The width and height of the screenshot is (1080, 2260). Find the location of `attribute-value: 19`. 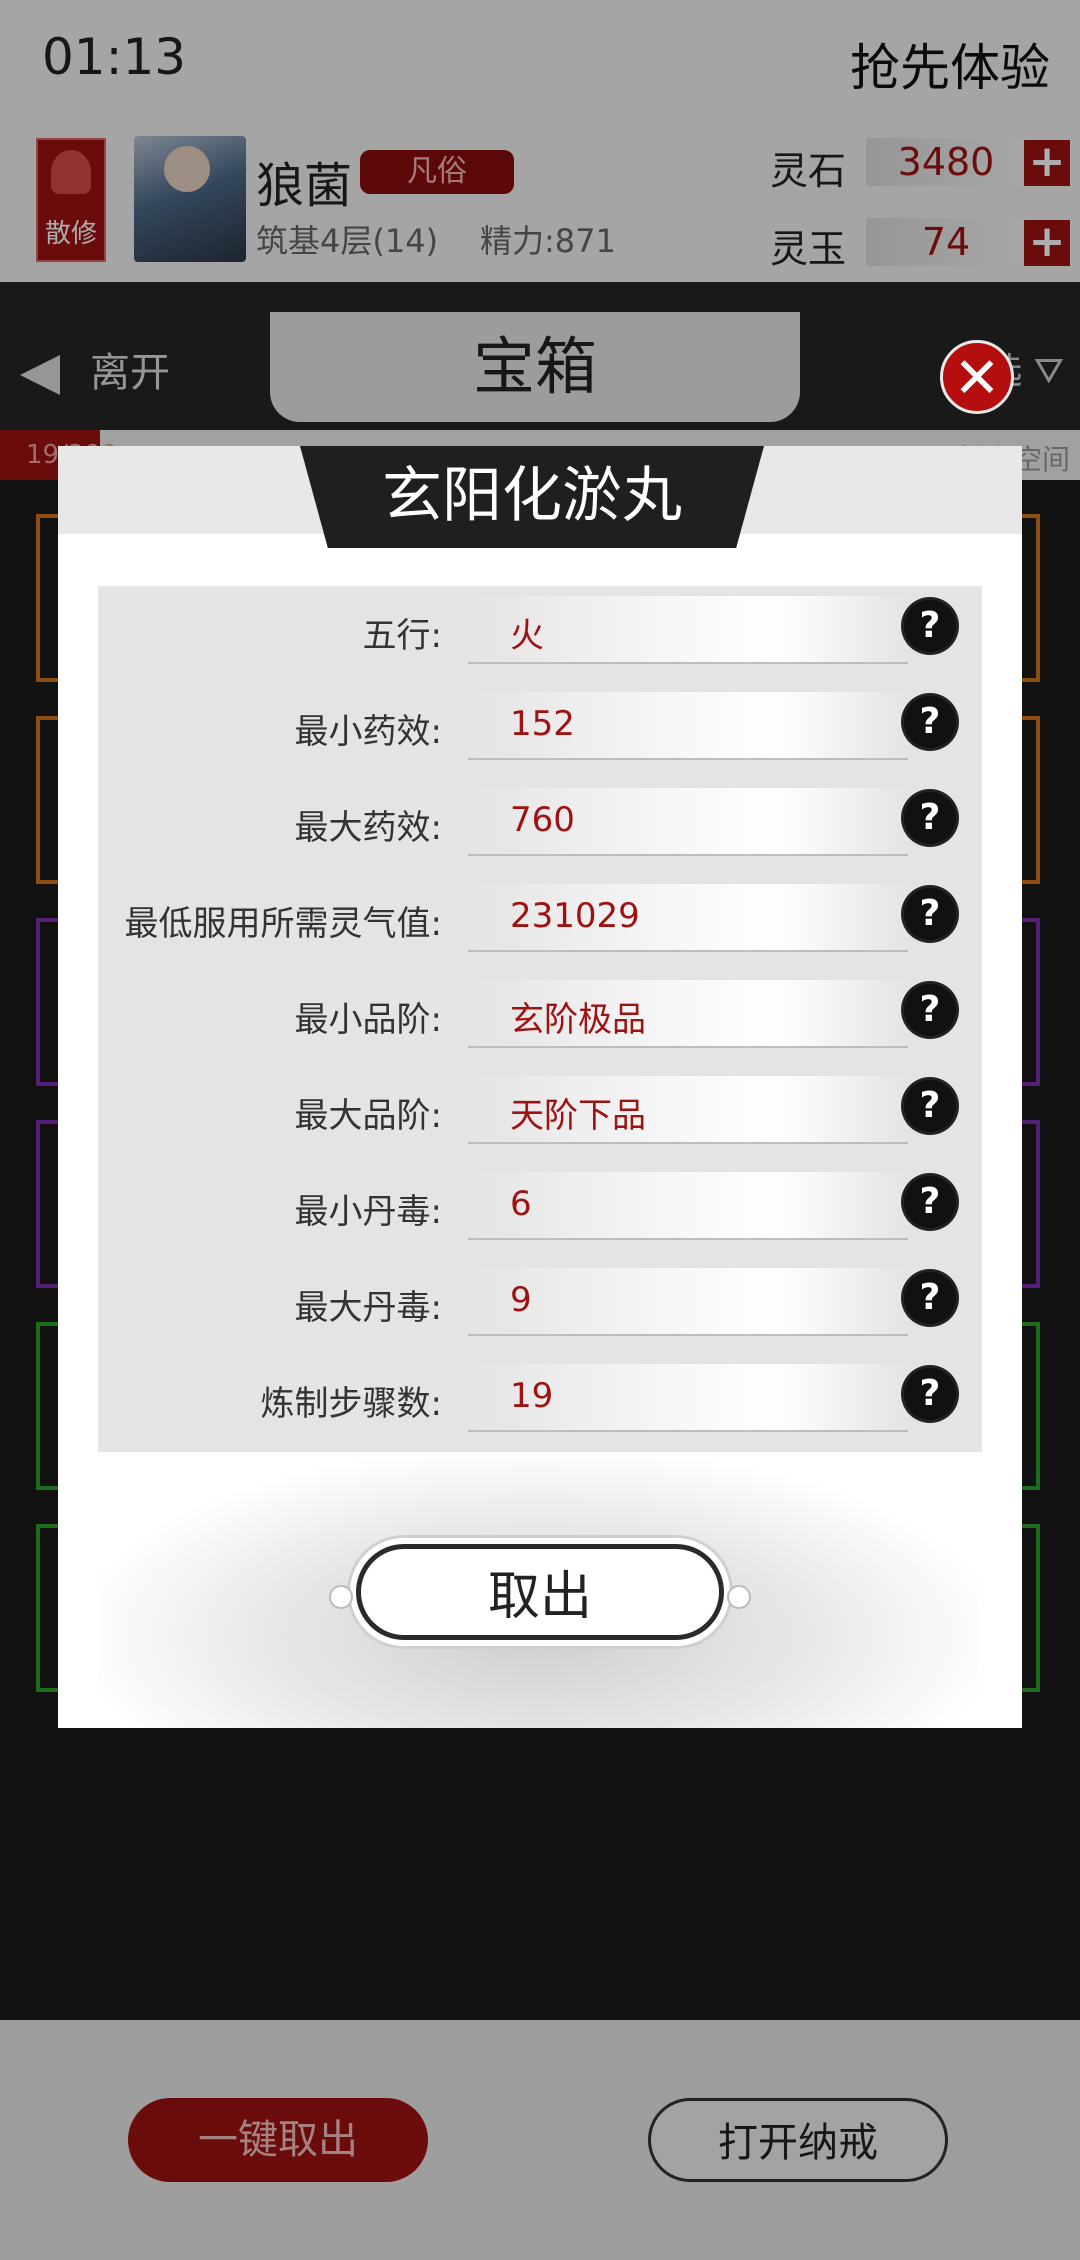

attribute-value: 19 is located at coordinates (532, 1396).